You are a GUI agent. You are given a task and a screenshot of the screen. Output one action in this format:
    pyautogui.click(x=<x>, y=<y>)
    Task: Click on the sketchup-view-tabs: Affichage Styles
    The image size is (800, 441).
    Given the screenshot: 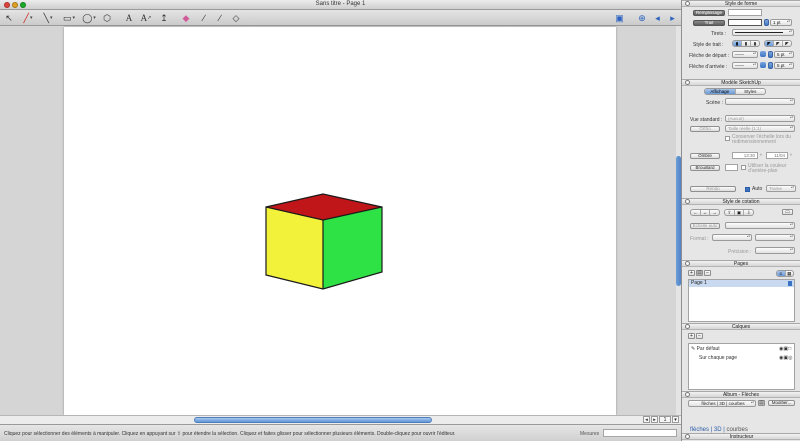 What is the action you would take?
    pyautogui.click(x=735, y=91)
    